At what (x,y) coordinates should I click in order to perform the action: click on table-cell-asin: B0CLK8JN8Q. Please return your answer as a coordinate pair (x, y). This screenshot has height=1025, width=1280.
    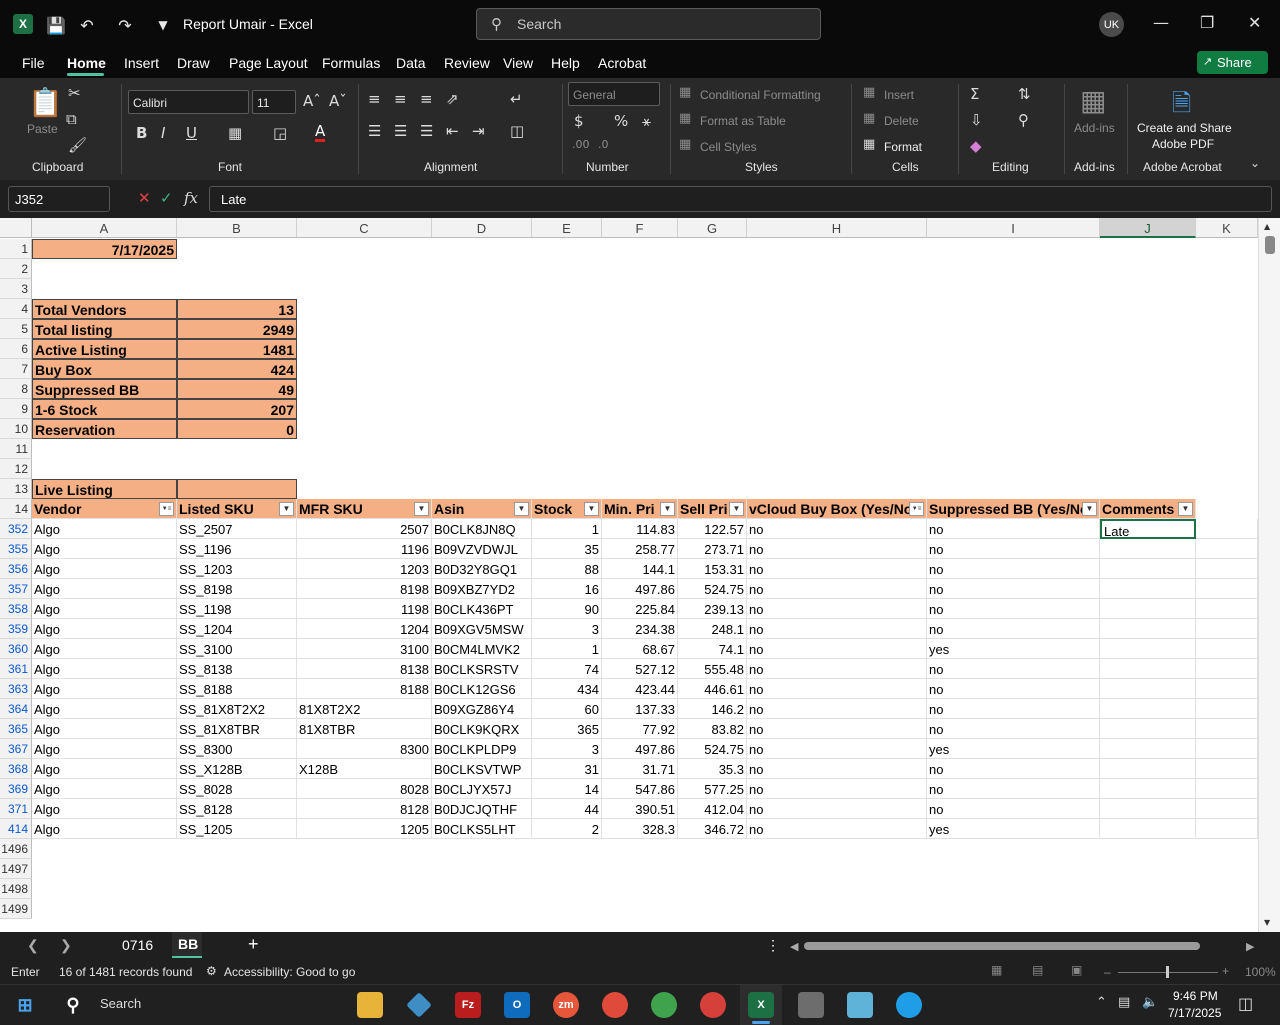
    Looking at the image, I should click on (482, 529).